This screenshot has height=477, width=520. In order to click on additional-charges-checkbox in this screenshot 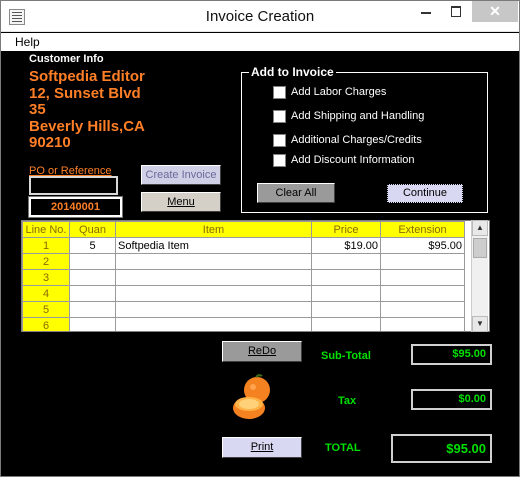, I will do `click(279, 140)`.